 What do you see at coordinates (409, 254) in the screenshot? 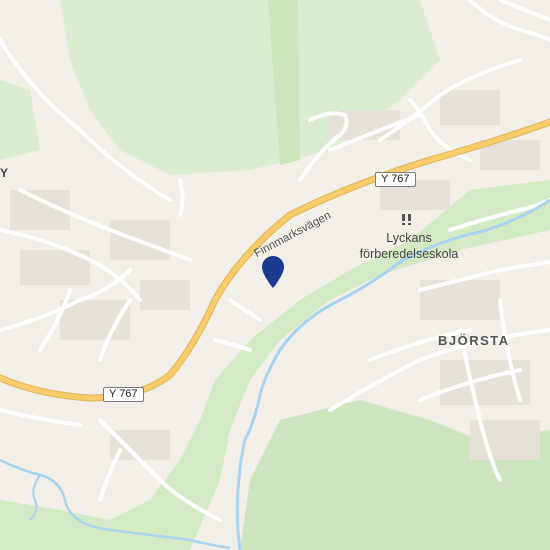
I see `poi-label-line2: förberedelseskola` at bounding box center [409, 254].